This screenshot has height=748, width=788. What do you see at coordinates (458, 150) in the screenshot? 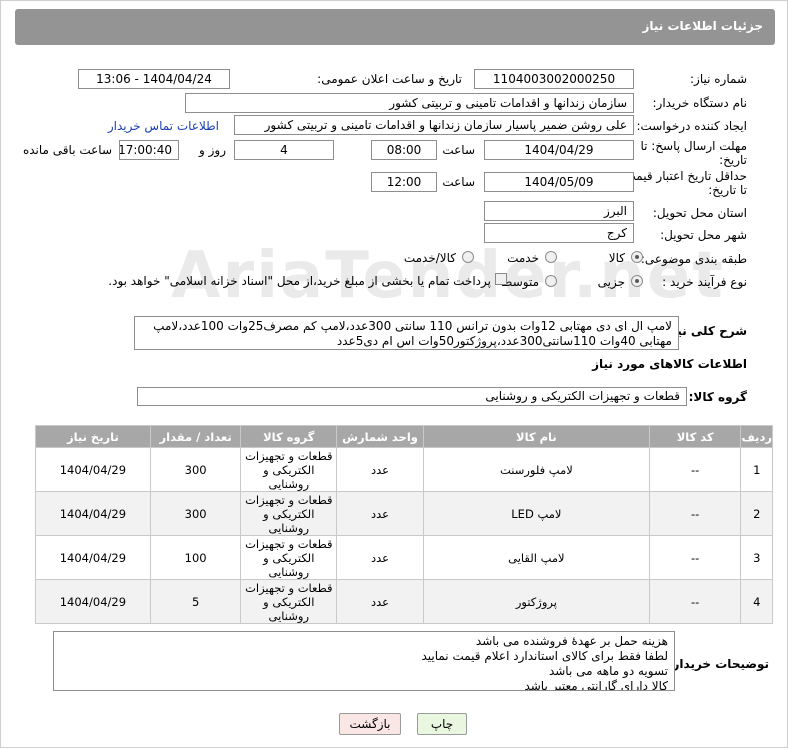
I see `deadline-time-label: ساعت` at bounding box center [458, 150].